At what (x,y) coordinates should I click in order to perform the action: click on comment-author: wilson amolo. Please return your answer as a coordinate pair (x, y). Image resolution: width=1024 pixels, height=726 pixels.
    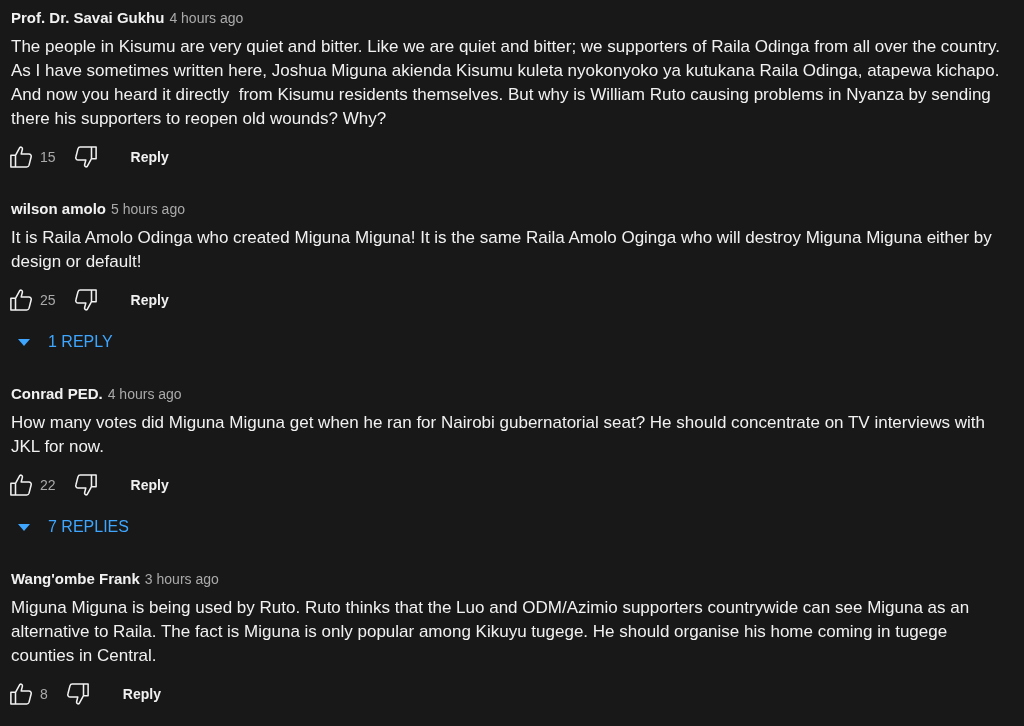
    Looking at the image, I should click on (58, 209).